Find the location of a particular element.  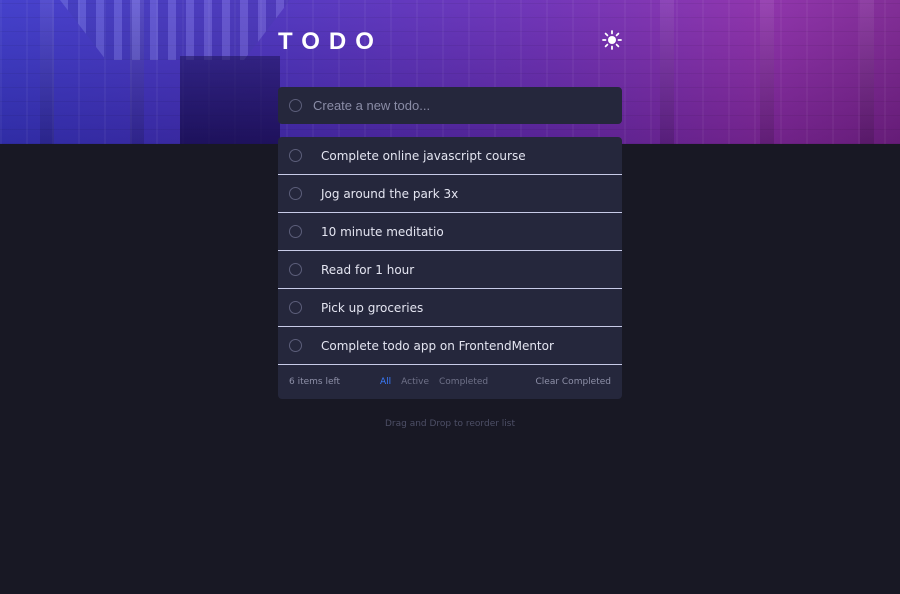

background-doorway is located at coordinates (230, 100).